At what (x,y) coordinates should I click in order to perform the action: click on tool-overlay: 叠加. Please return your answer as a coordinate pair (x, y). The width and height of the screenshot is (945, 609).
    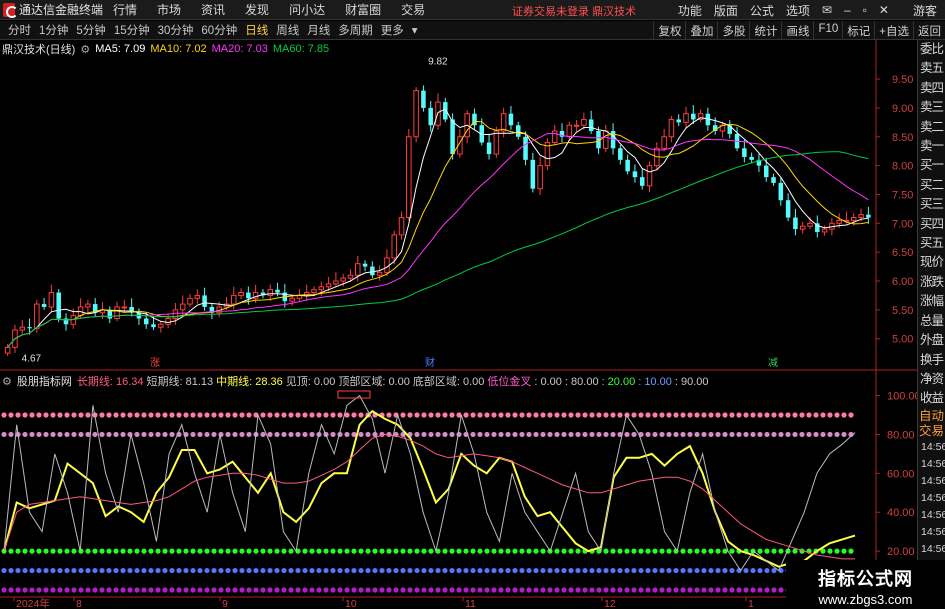
    Looking at the image, I should click on (701, 30).